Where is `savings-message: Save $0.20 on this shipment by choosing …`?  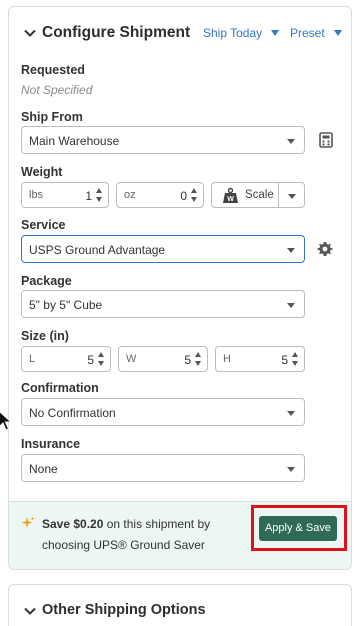 savings-message: Save $0.20 on this shipment by choosing … is located at coordinates (137, 535).